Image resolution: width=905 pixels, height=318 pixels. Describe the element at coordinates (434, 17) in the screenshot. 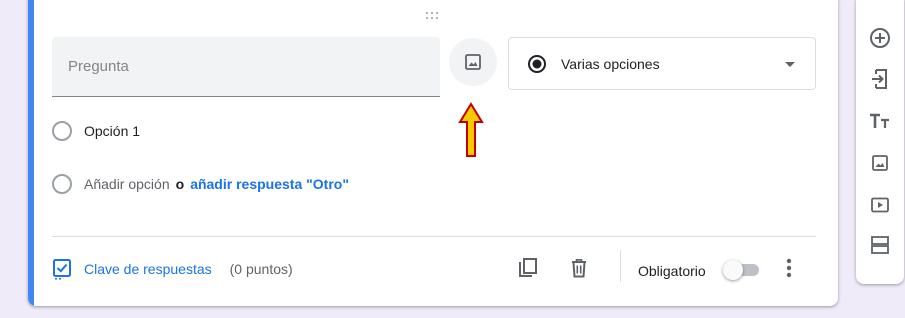

I see `drag-handle-icon` at that location.